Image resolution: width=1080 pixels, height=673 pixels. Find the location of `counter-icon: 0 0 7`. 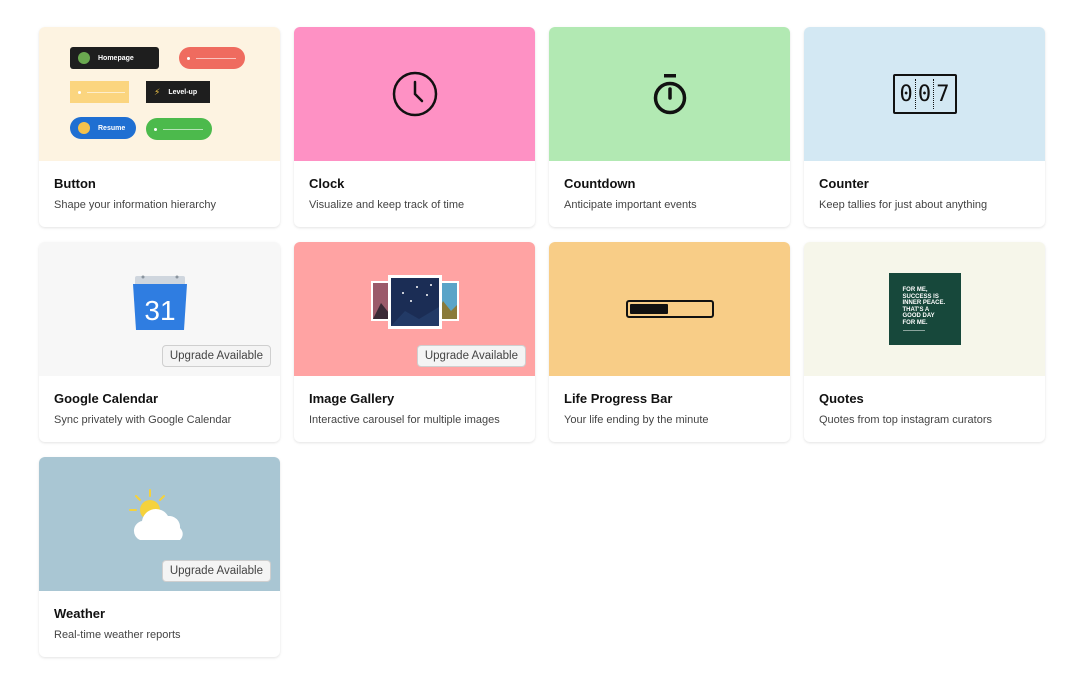

counter-icon: 0 0 7 is located at coordinates (924, 94).